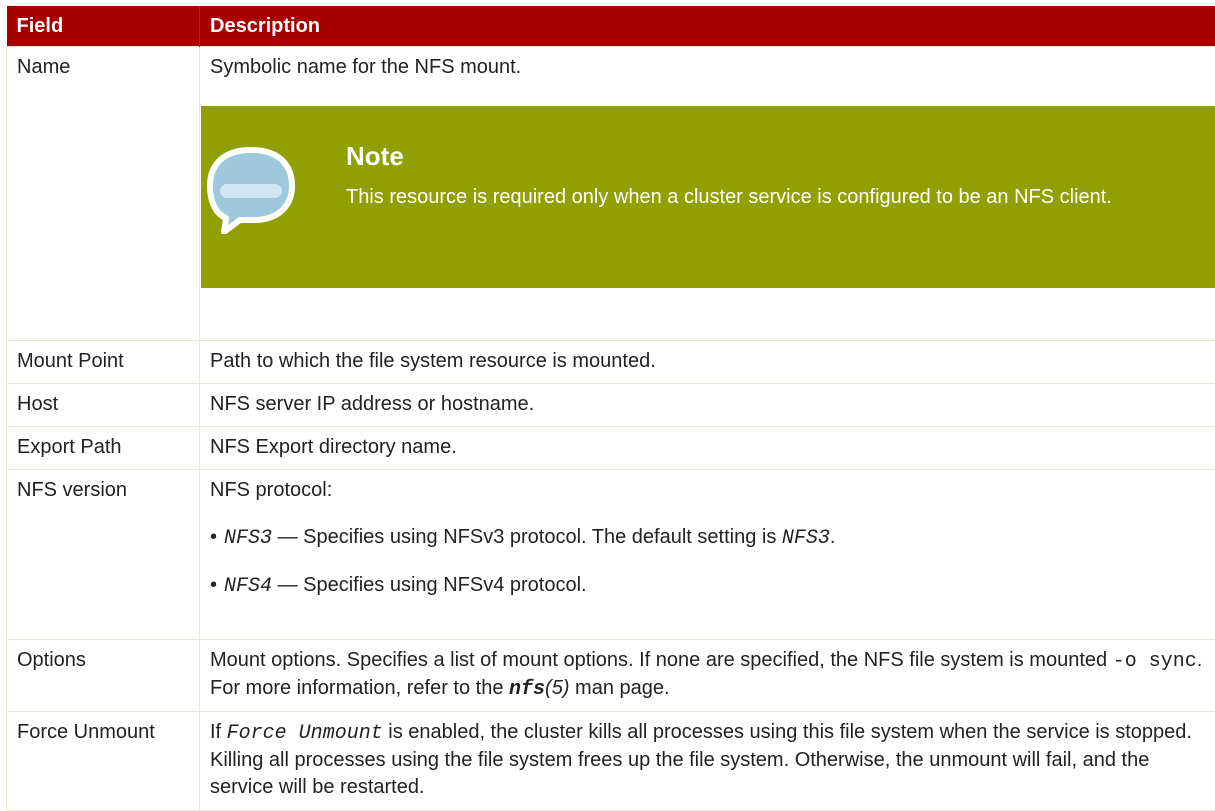 The image size is (1215, 811). Describe the element at coordinates (218, 732) in the screenshot. I see `force-unmount-text-1: If` at that location.